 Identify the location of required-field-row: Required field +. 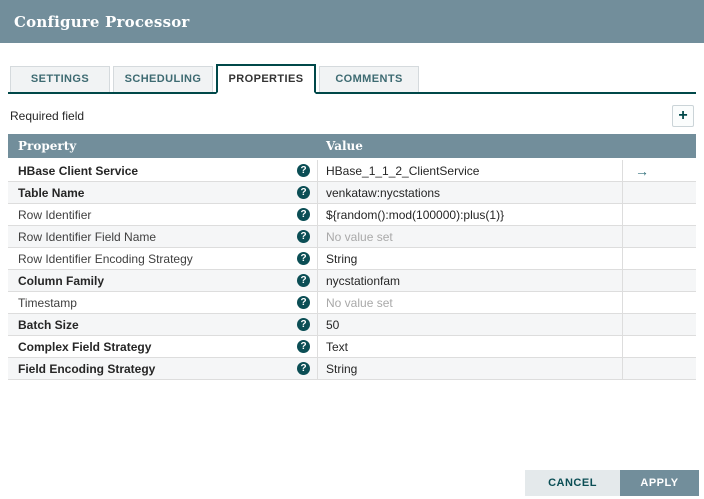
(352, 115).